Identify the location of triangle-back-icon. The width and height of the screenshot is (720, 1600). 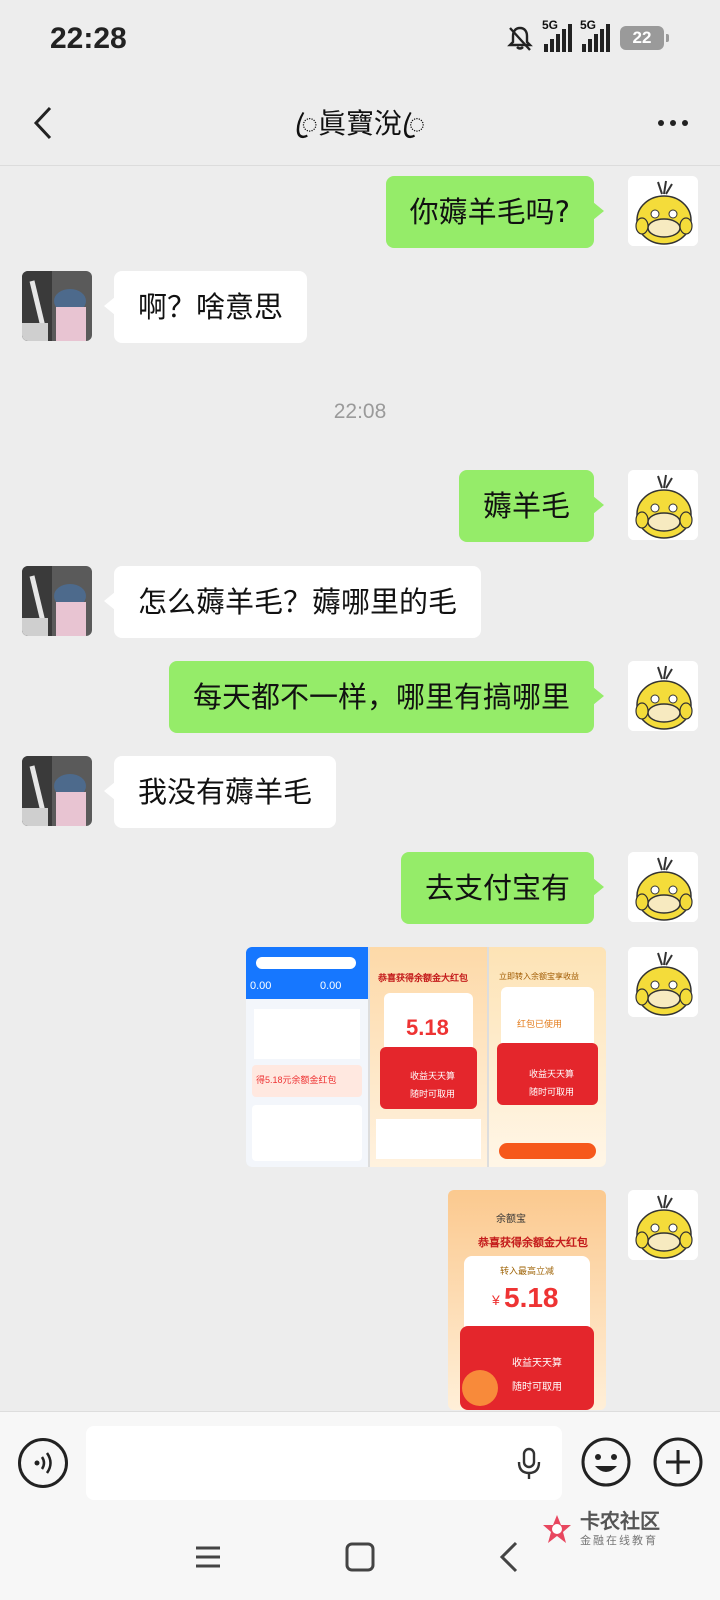
(508, 1557).